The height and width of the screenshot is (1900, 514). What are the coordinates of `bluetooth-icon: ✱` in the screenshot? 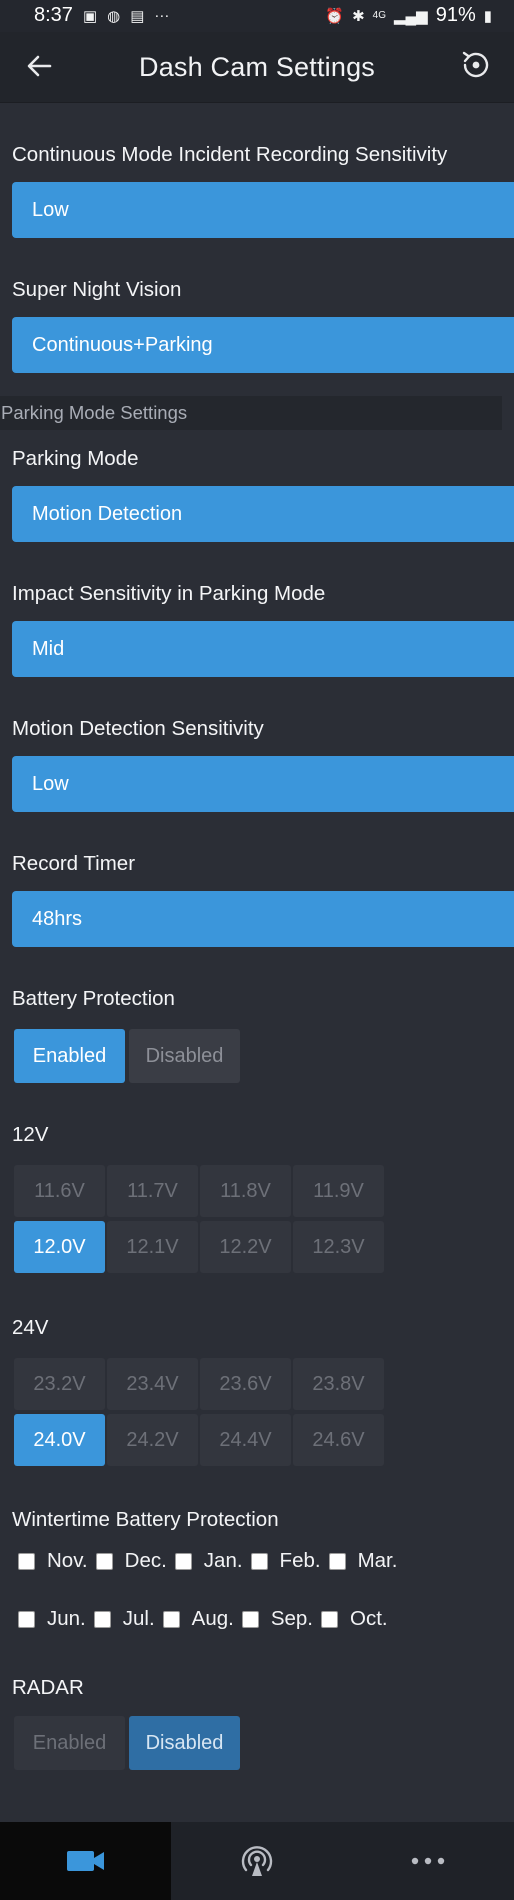 It's located at (358, 16).